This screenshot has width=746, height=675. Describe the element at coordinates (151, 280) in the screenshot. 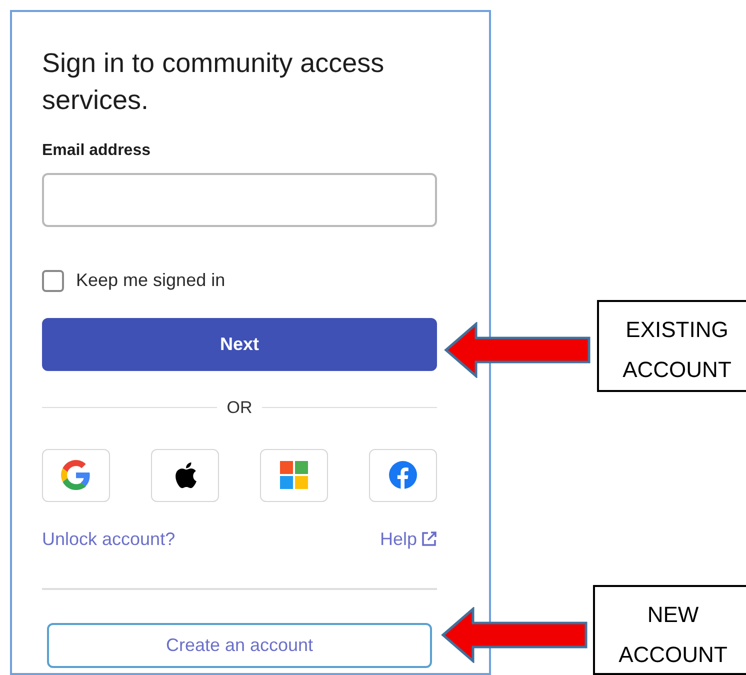

I see `checkbox-label: Keep me signed in` at that location.